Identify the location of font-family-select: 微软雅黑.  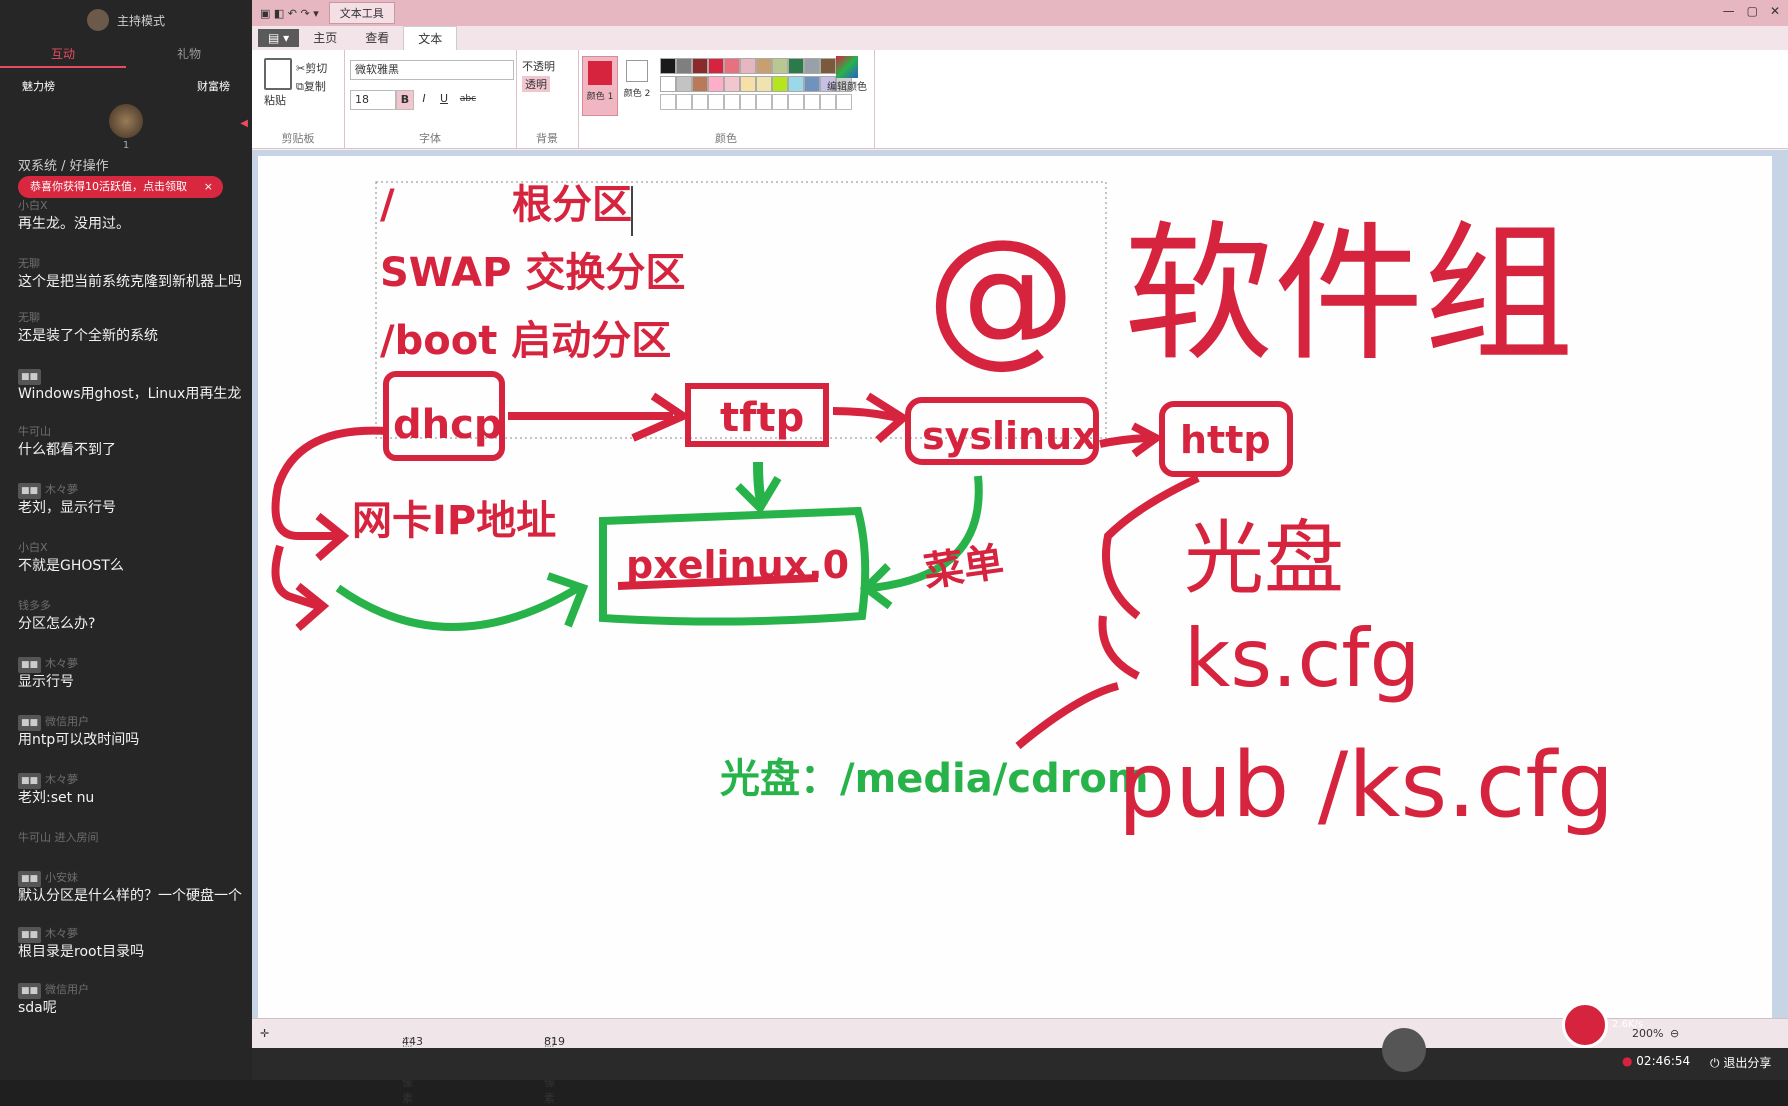
(432, 70).